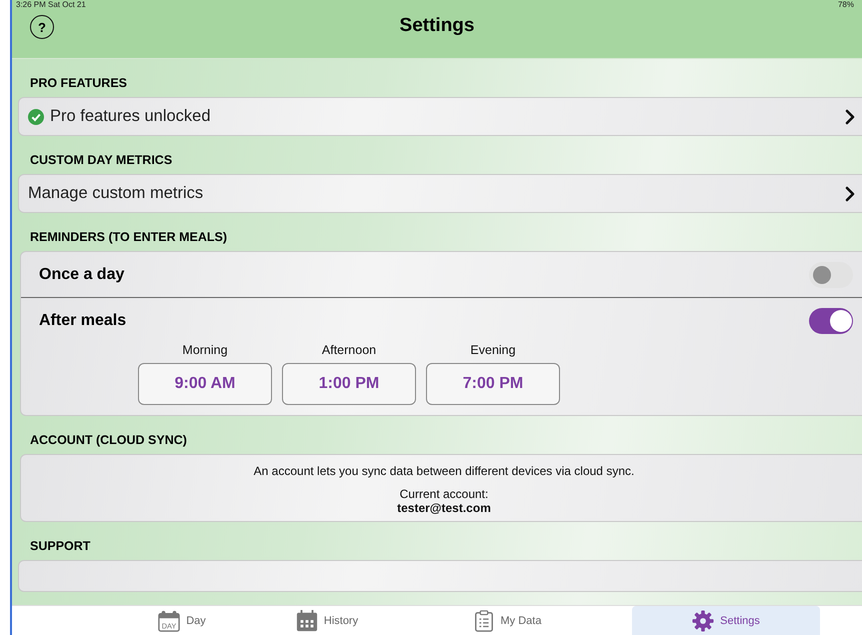 Image resolution: width=862 pixels, height=635 pixels. What do you see at coordinates (440, 193) in the screenshot?
I see `custom-metrics-row: Manage custom metrics` at bounding box center [440, 193].